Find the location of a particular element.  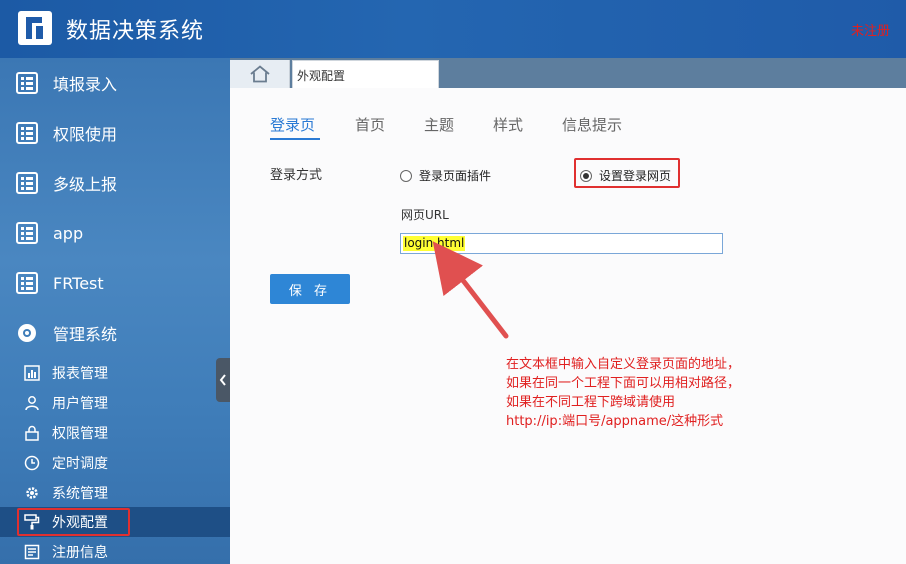

lock-icon is located at coordinates (32, 433).